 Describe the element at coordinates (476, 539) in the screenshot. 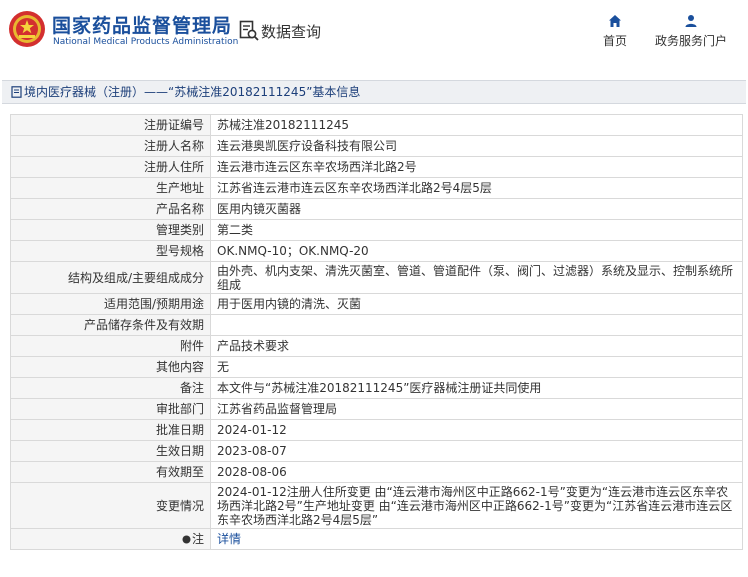

I see `note-value-cell: 详情` at that location.